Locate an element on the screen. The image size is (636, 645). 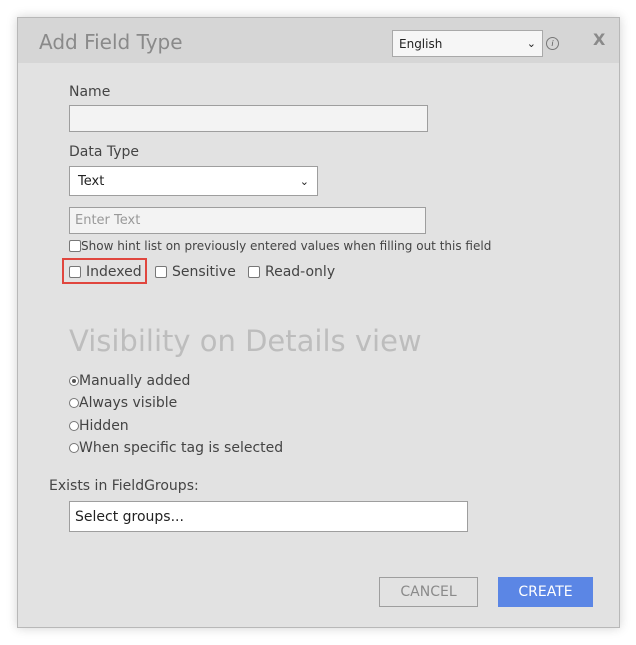
name-label: Name is located at coordinates (90, 92).